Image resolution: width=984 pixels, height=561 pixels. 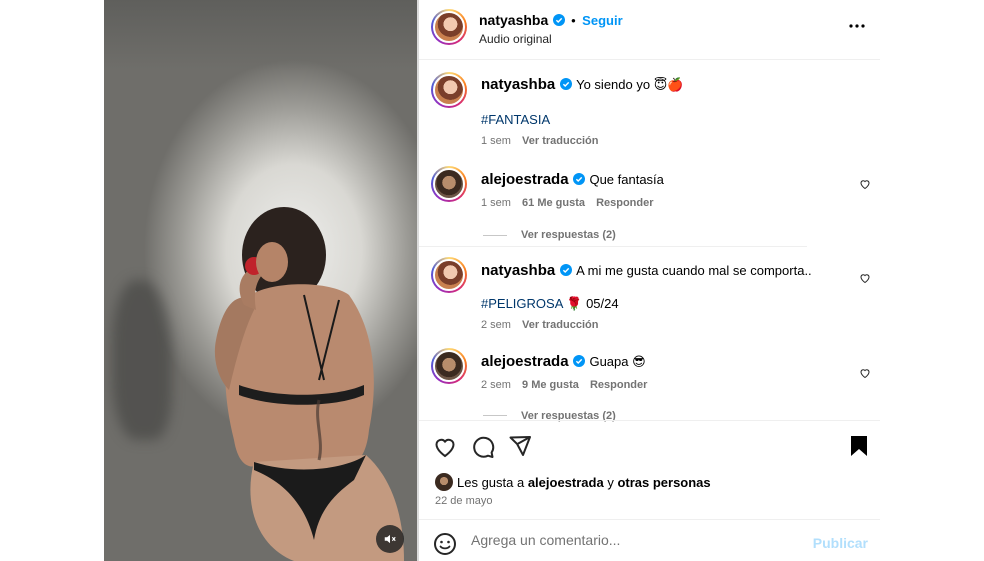 What do you see at coordinates (463, 501) in the screenshot?
I see `post-date: 22 de mayo` at bounding box center [463, 501].